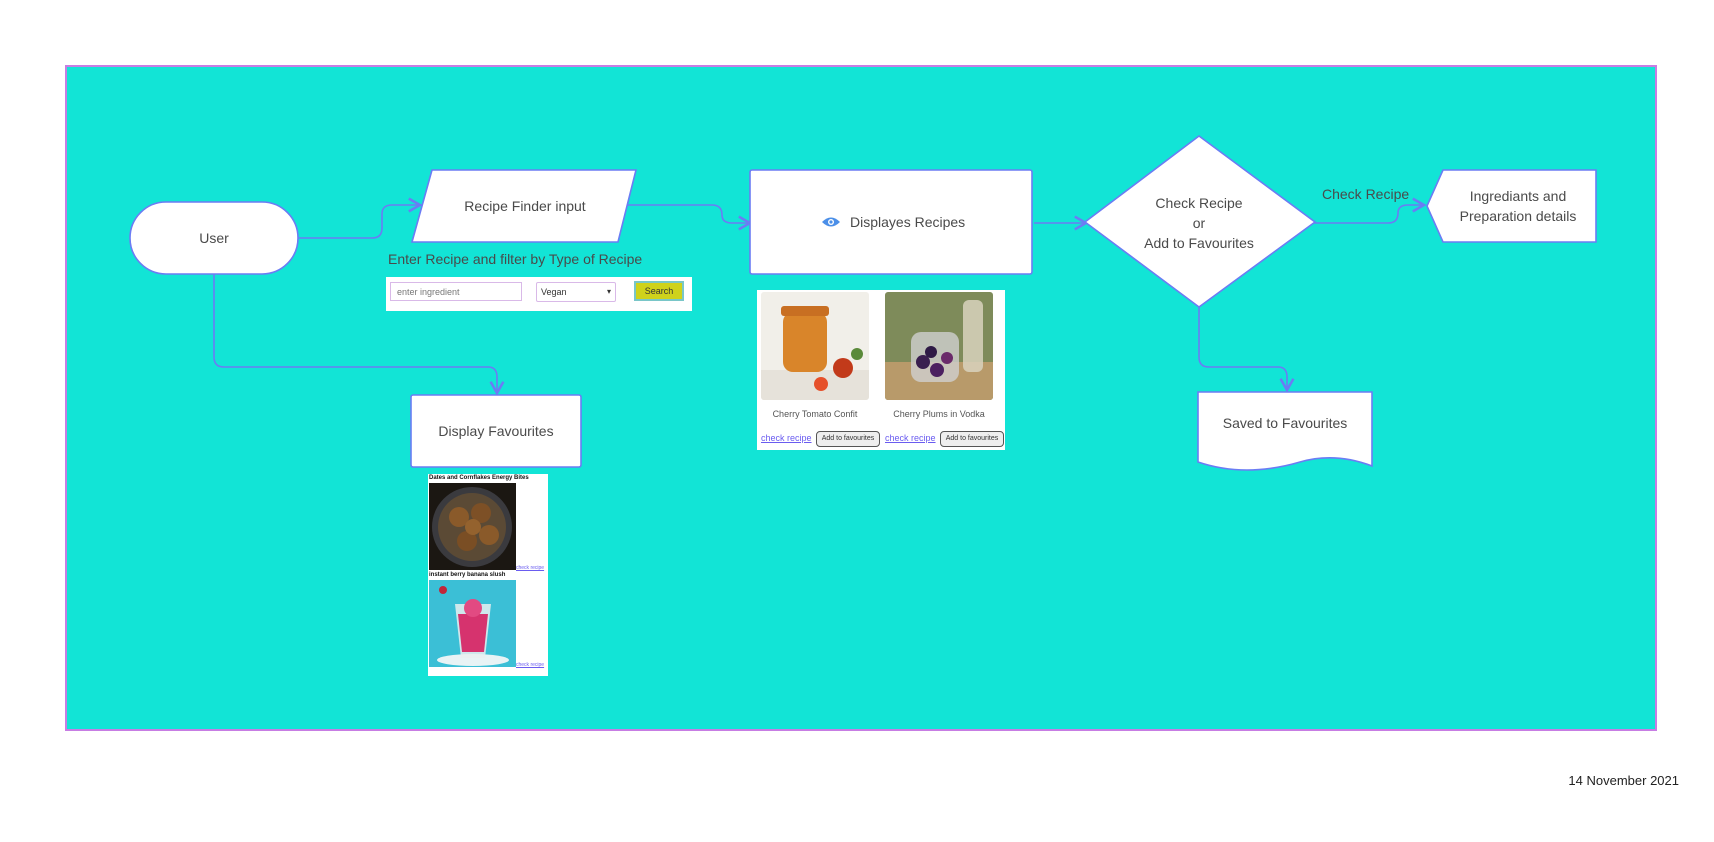  Describe the element at coordinates (1518, 206) in the screenshot. I see `ingredients-details-node: Ingrediants and Preparation details` at that location.